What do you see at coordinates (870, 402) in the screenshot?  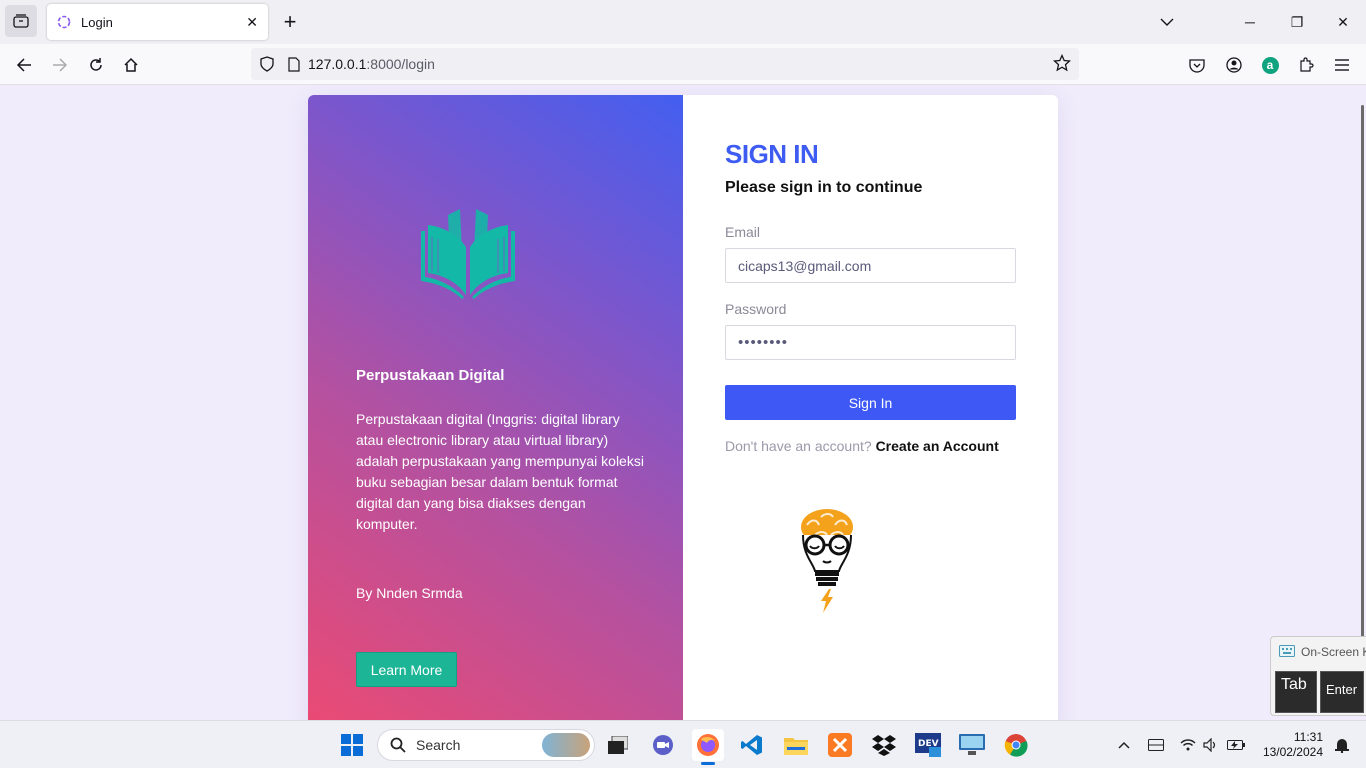 I see `sign-in-button: Sign In` at bounding box center [870, 402].